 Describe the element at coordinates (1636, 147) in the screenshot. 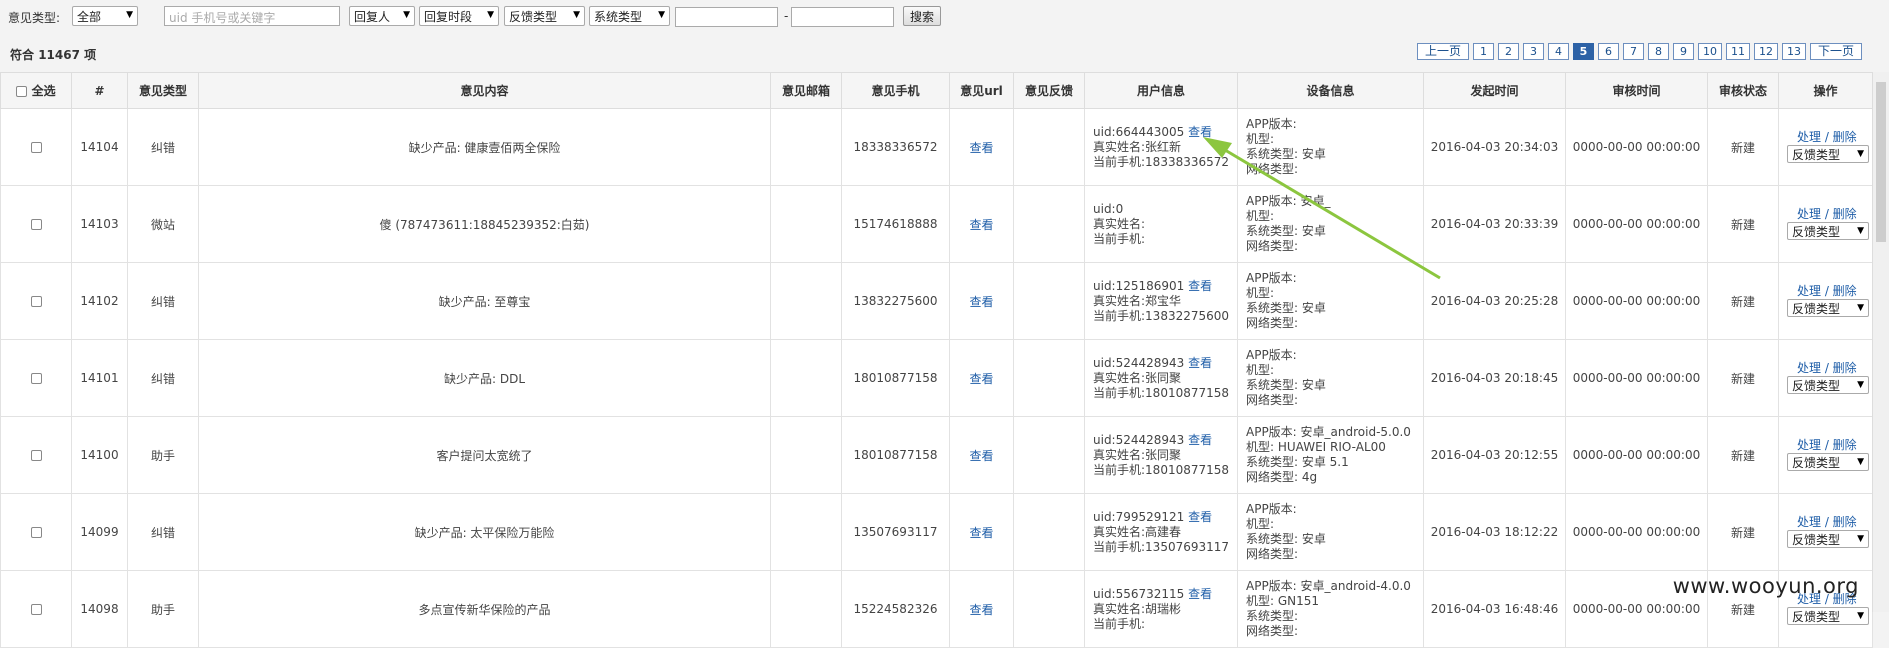

I see `row-reviewed-at: 0000-00-00 00:00:00` at that location.